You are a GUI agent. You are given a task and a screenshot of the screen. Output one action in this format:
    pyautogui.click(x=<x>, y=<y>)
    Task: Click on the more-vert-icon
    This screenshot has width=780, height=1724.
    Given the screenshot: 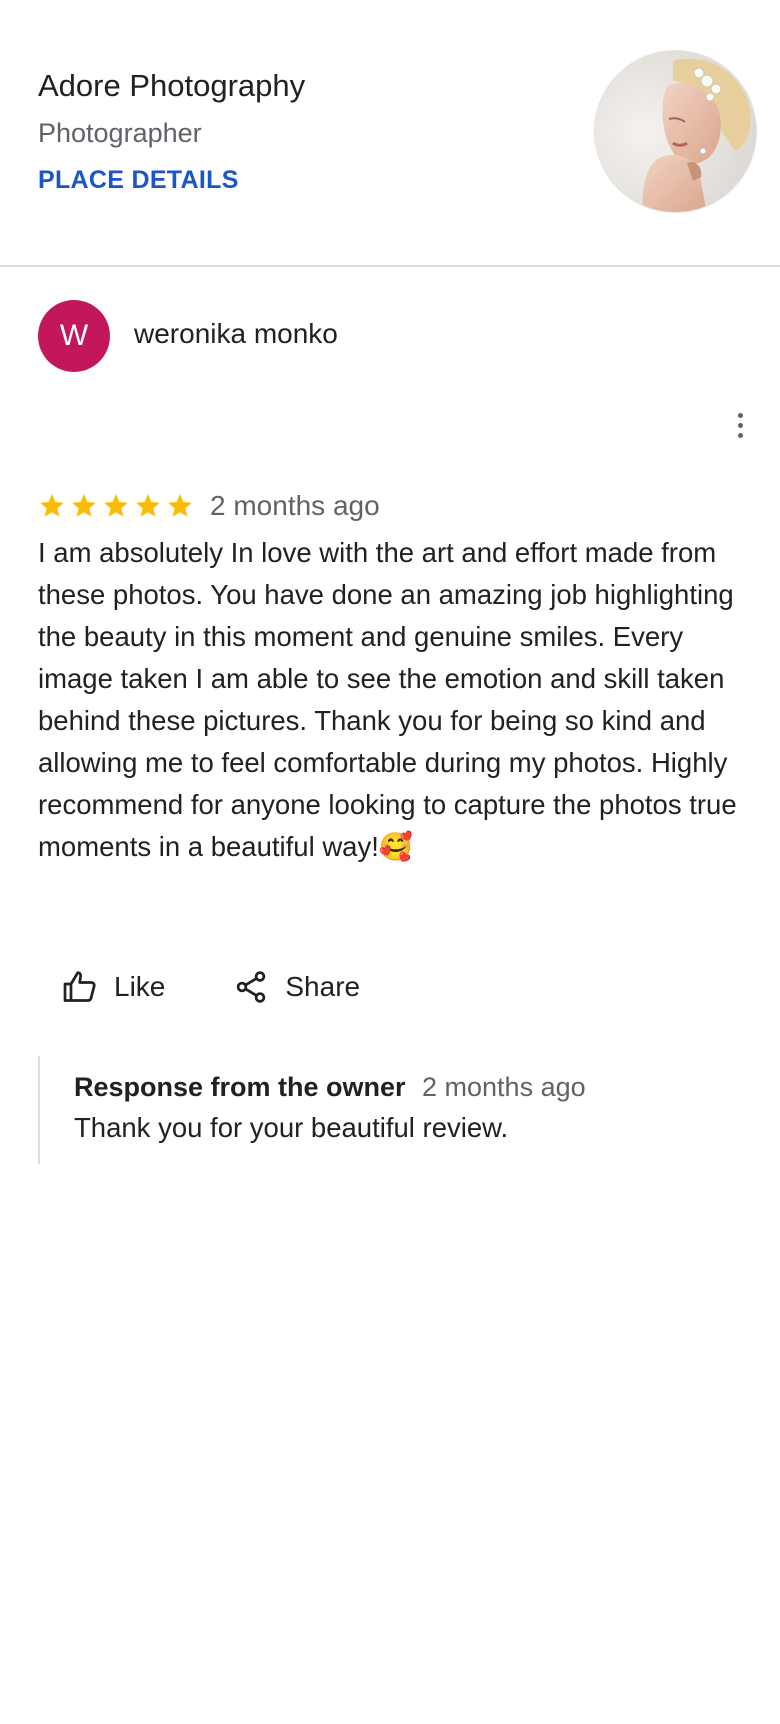 What is the action you would take?
    pyautogui.click(x=740, y=415)
    